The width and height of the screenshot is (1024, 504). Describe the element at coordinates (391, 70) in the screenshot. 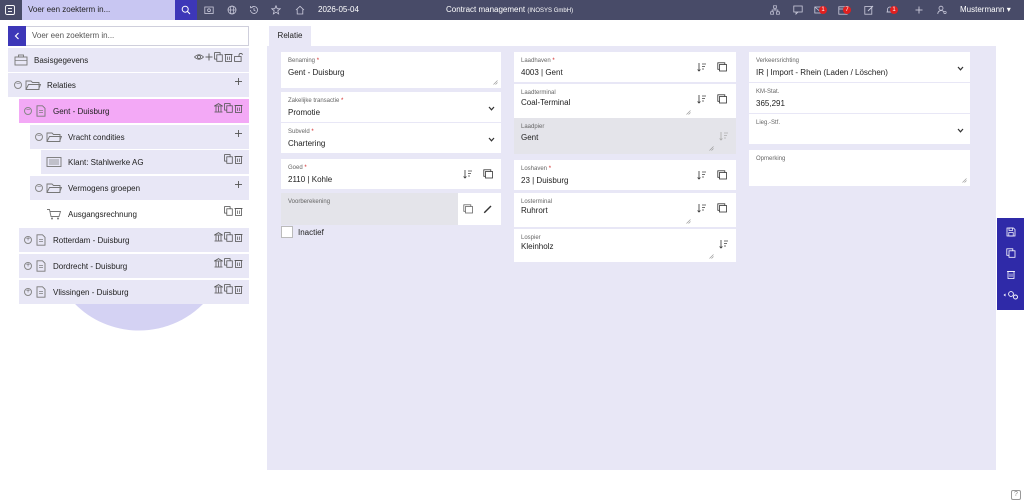

I see `benaming-field: Benaming * Gent - Duisburg` at that location.